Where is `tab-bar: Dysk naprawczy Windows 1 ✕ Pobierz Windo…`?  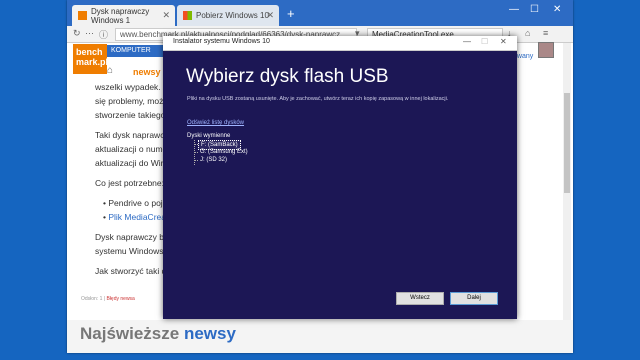 tab-bar: Dysk naprawczy Windows 1 ✕ Pobierz Windo… is located at coordinates (320, 13).